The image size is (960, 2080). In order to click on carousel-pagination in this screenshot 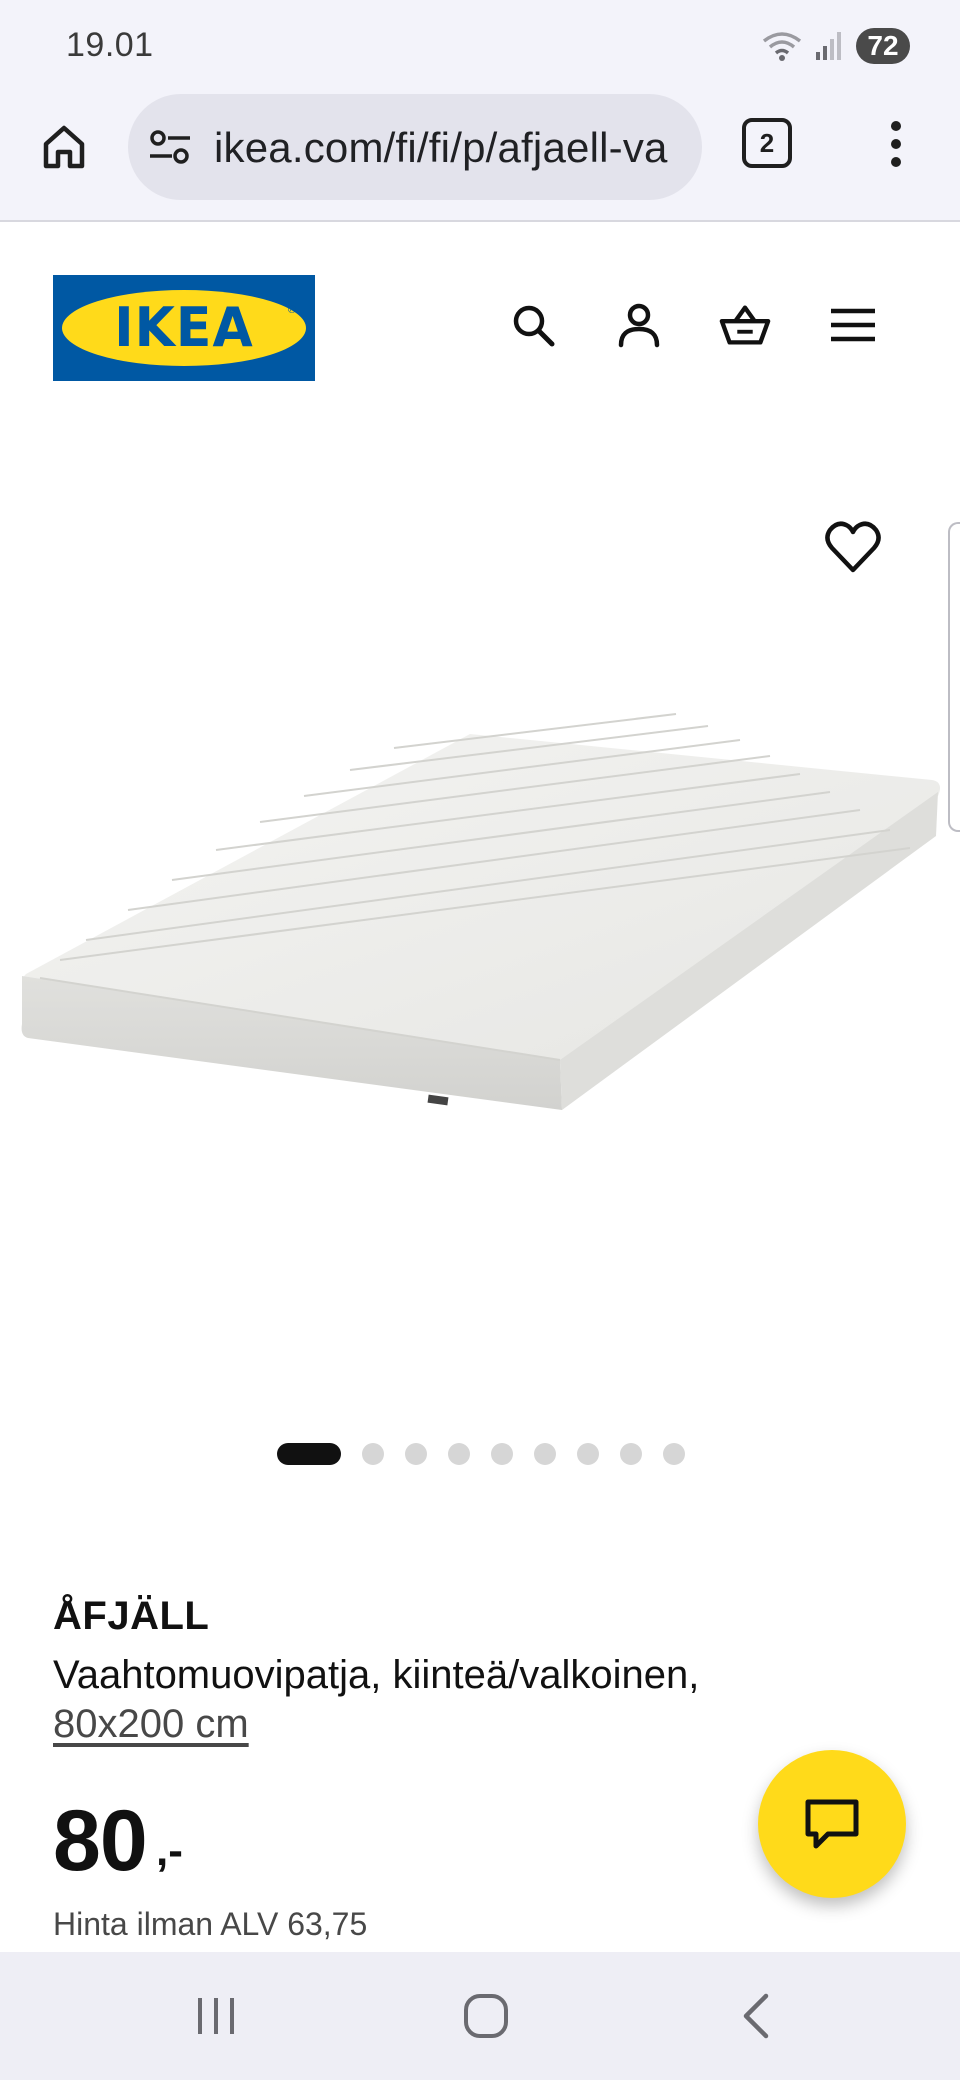, I will do `click(491, 1454)`.